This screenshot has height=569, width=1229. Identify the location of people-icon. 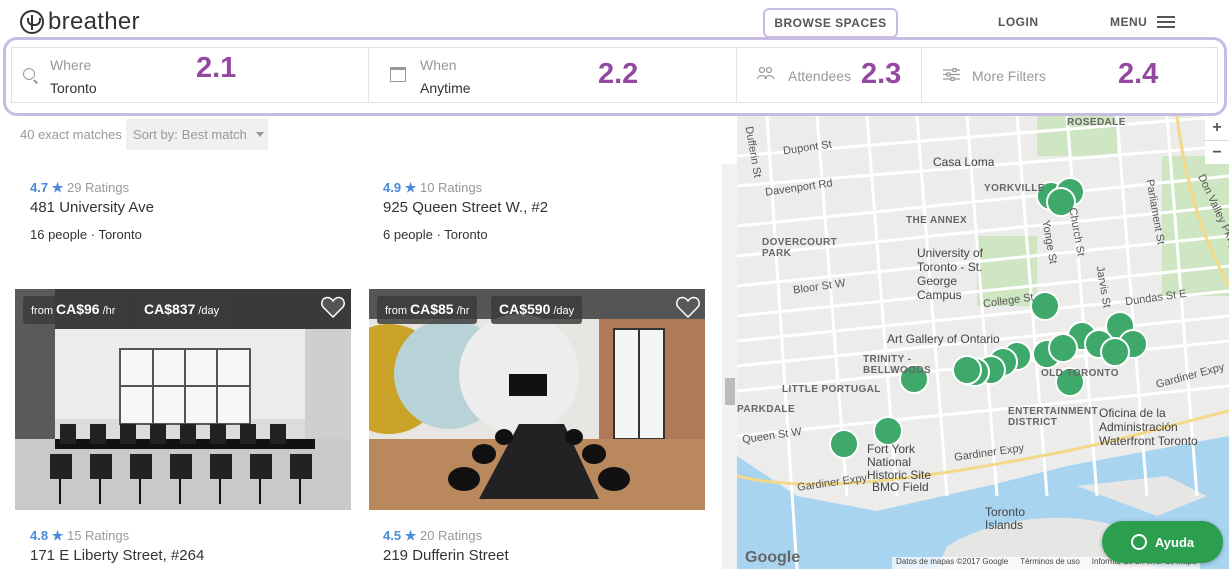
(766, 73).